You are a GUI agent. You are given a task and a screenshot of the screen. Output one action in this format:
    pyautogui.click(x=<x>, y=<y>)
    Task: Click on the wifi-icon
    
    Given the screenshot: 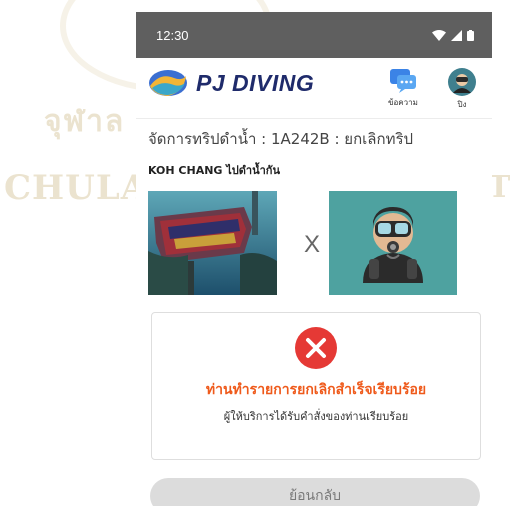 What is the action you would take?
    pyautogui.click(x=439, y=35)
    